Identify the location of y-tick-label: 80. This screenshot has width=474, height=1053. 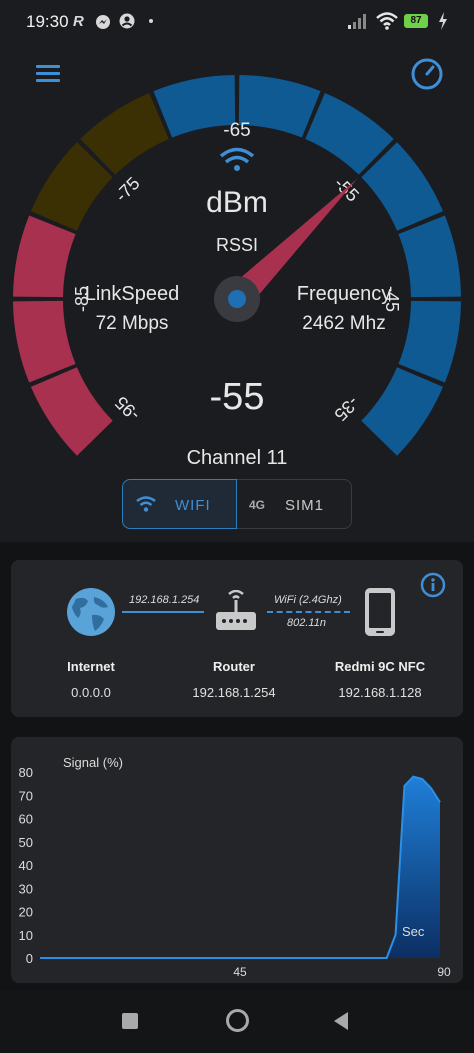
(26, 772).